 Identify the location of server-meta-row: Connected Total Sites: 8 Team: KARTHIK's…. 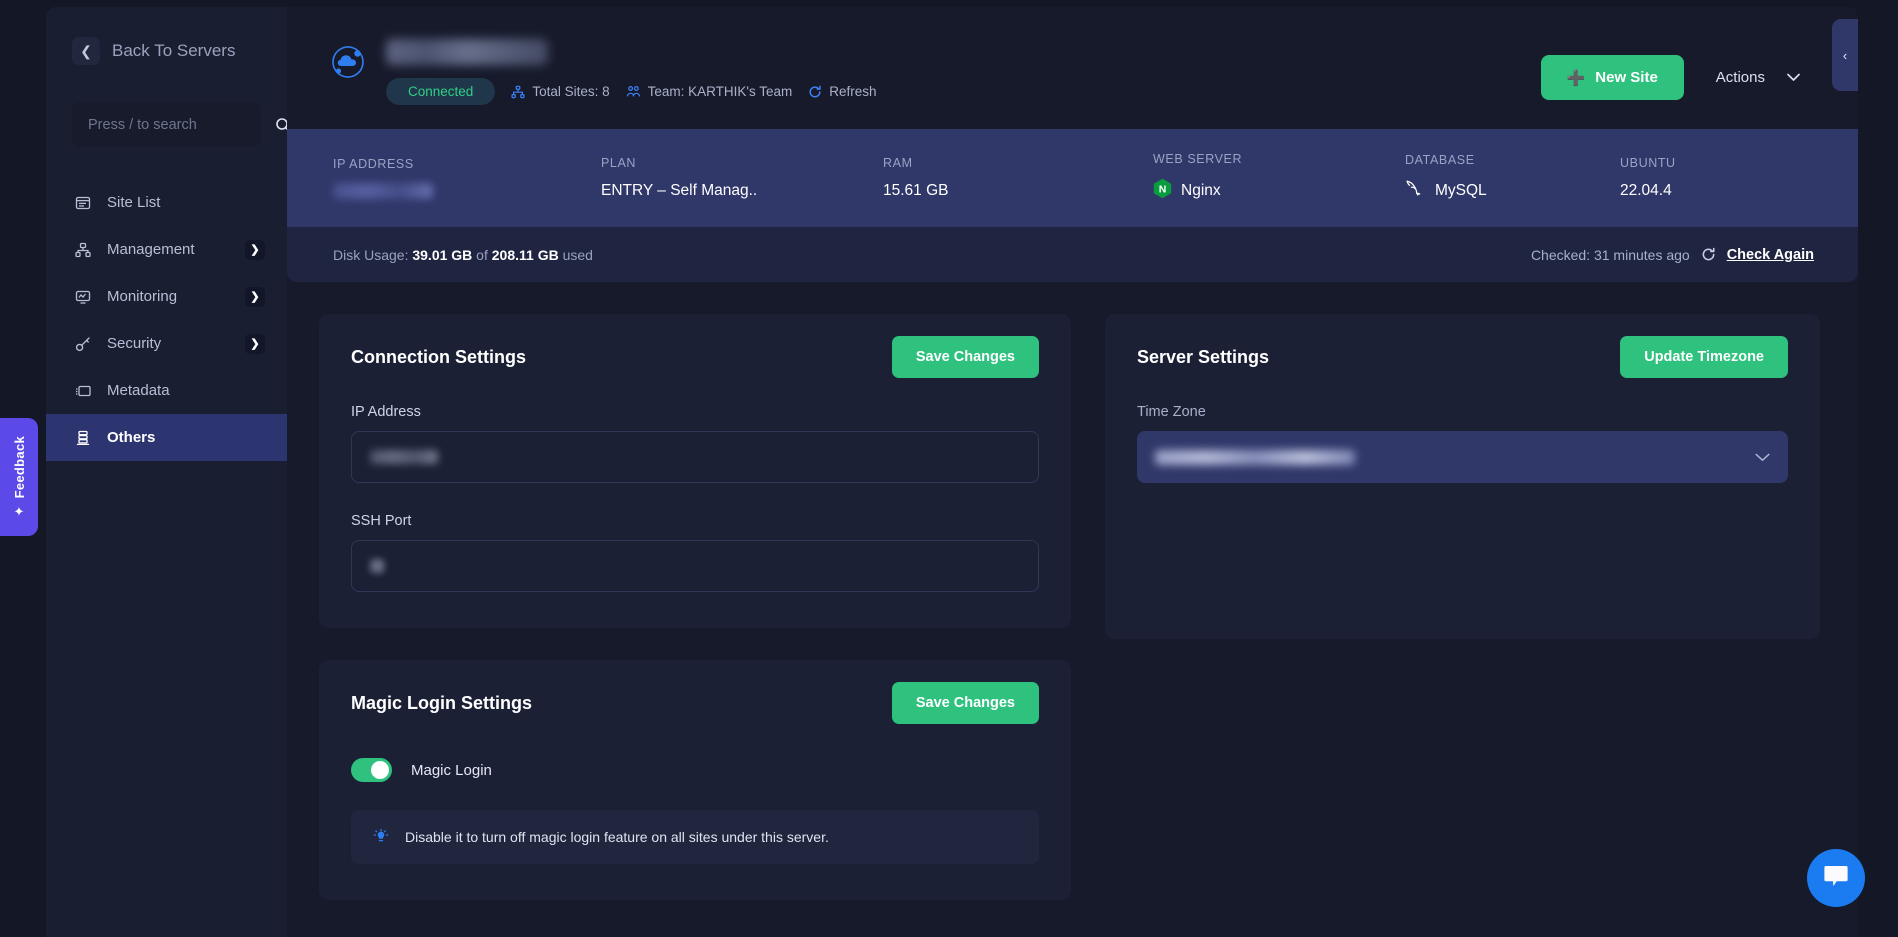
(631, 91).